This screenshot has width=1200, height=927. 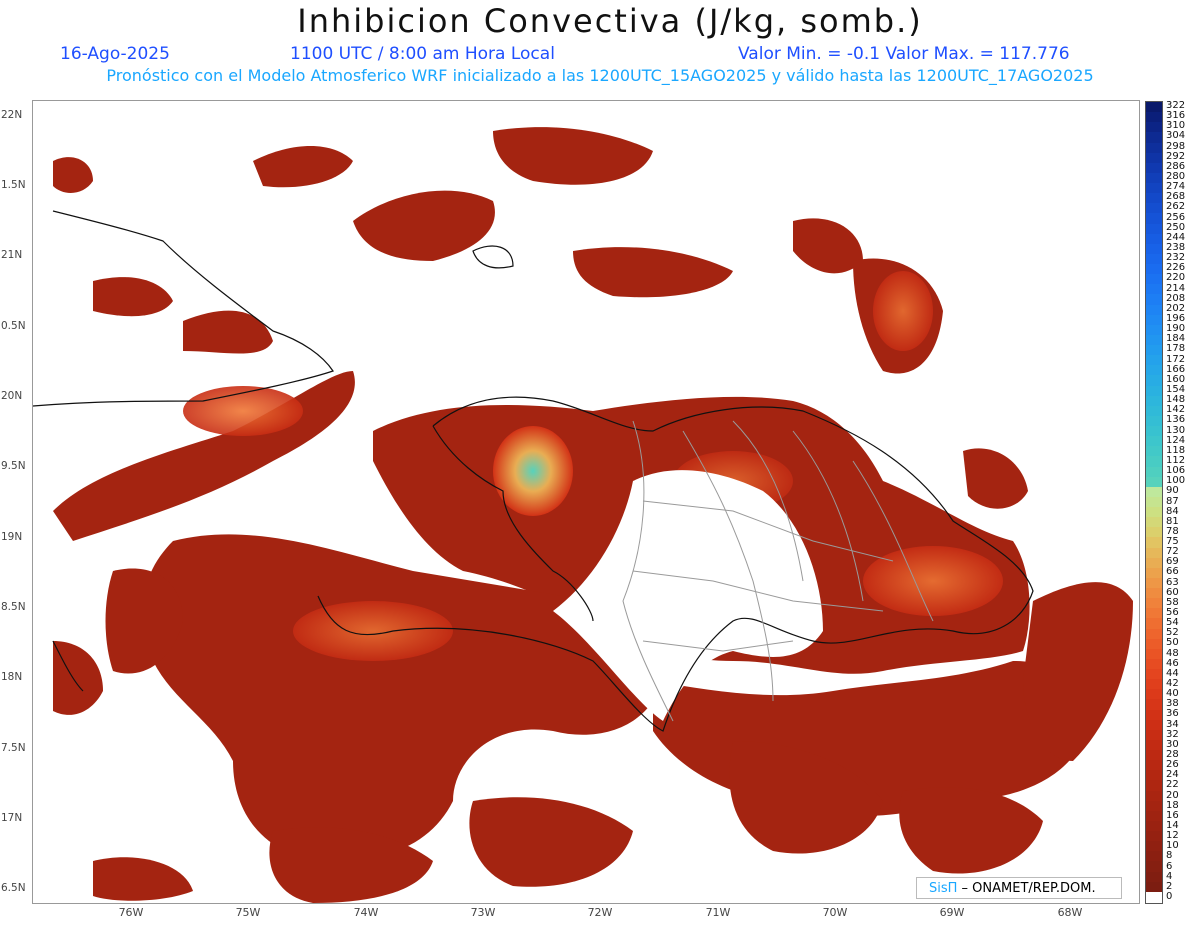 I want to click on colorbar-label: 262, so click(x=1176, y=207).